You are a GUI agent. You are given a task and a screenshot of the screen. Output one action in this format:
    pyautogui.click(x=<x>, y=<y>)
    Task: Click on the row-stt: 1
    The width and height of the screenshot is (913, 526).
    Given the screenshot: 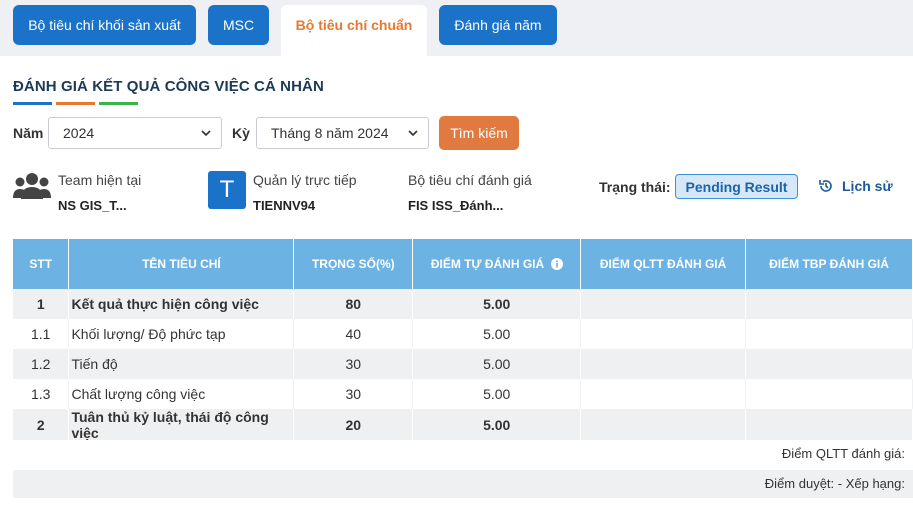 What is the action you would take?
    pyautogui.click(x=41, y=304)
    